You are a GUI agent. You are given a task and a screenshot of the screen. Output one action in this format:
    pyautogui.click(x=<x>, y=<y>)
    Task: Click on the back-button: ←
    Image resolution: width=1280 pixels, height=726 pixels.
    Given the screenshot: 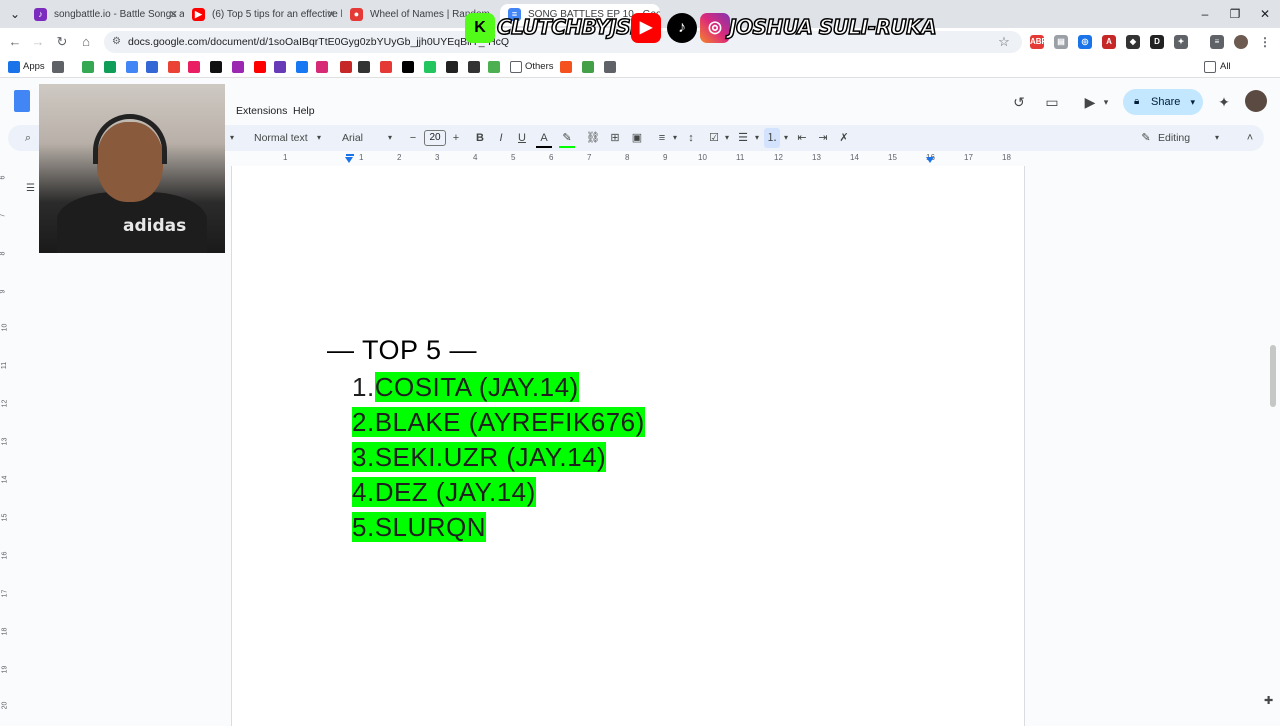 What is the action you would take?
    pyautogui.click(x=15, y=42)
    